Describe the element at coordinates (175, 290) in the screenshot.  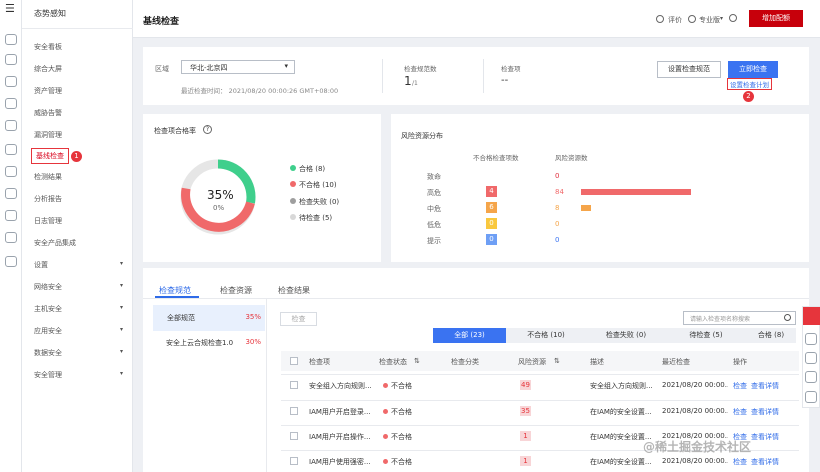
I see `tab-spec: 检查规范` at that location.